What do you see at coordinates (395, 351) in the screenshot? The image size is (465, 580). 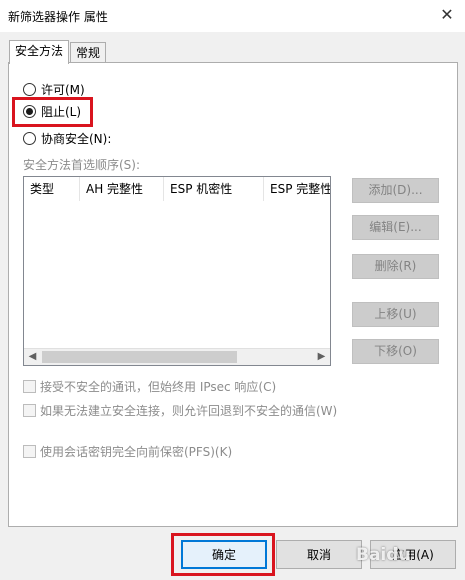 I see `move-down-button: 下移(O)` at bounding box center [395, 351].